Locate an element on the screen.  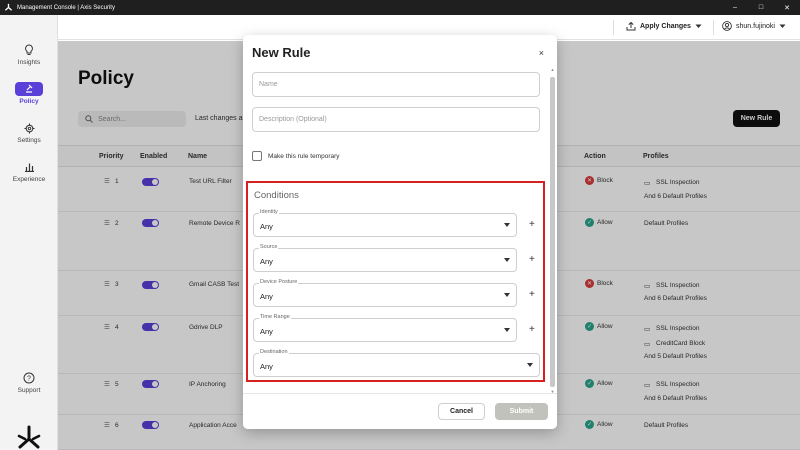
sidebar-item-label: Insights is located at coordinates (29, 62).